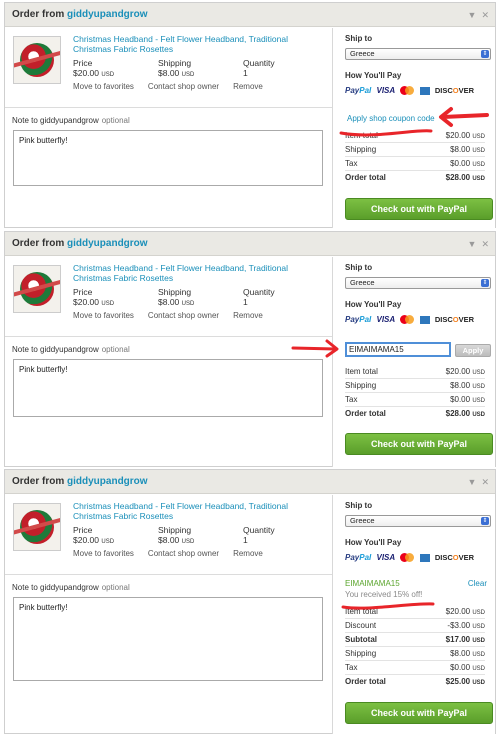 This screenshot has height=737, width=500. Describe the element at coordinates (477, 583) in the screenshot. I see `clear-coupon-link: Clear` at that location.